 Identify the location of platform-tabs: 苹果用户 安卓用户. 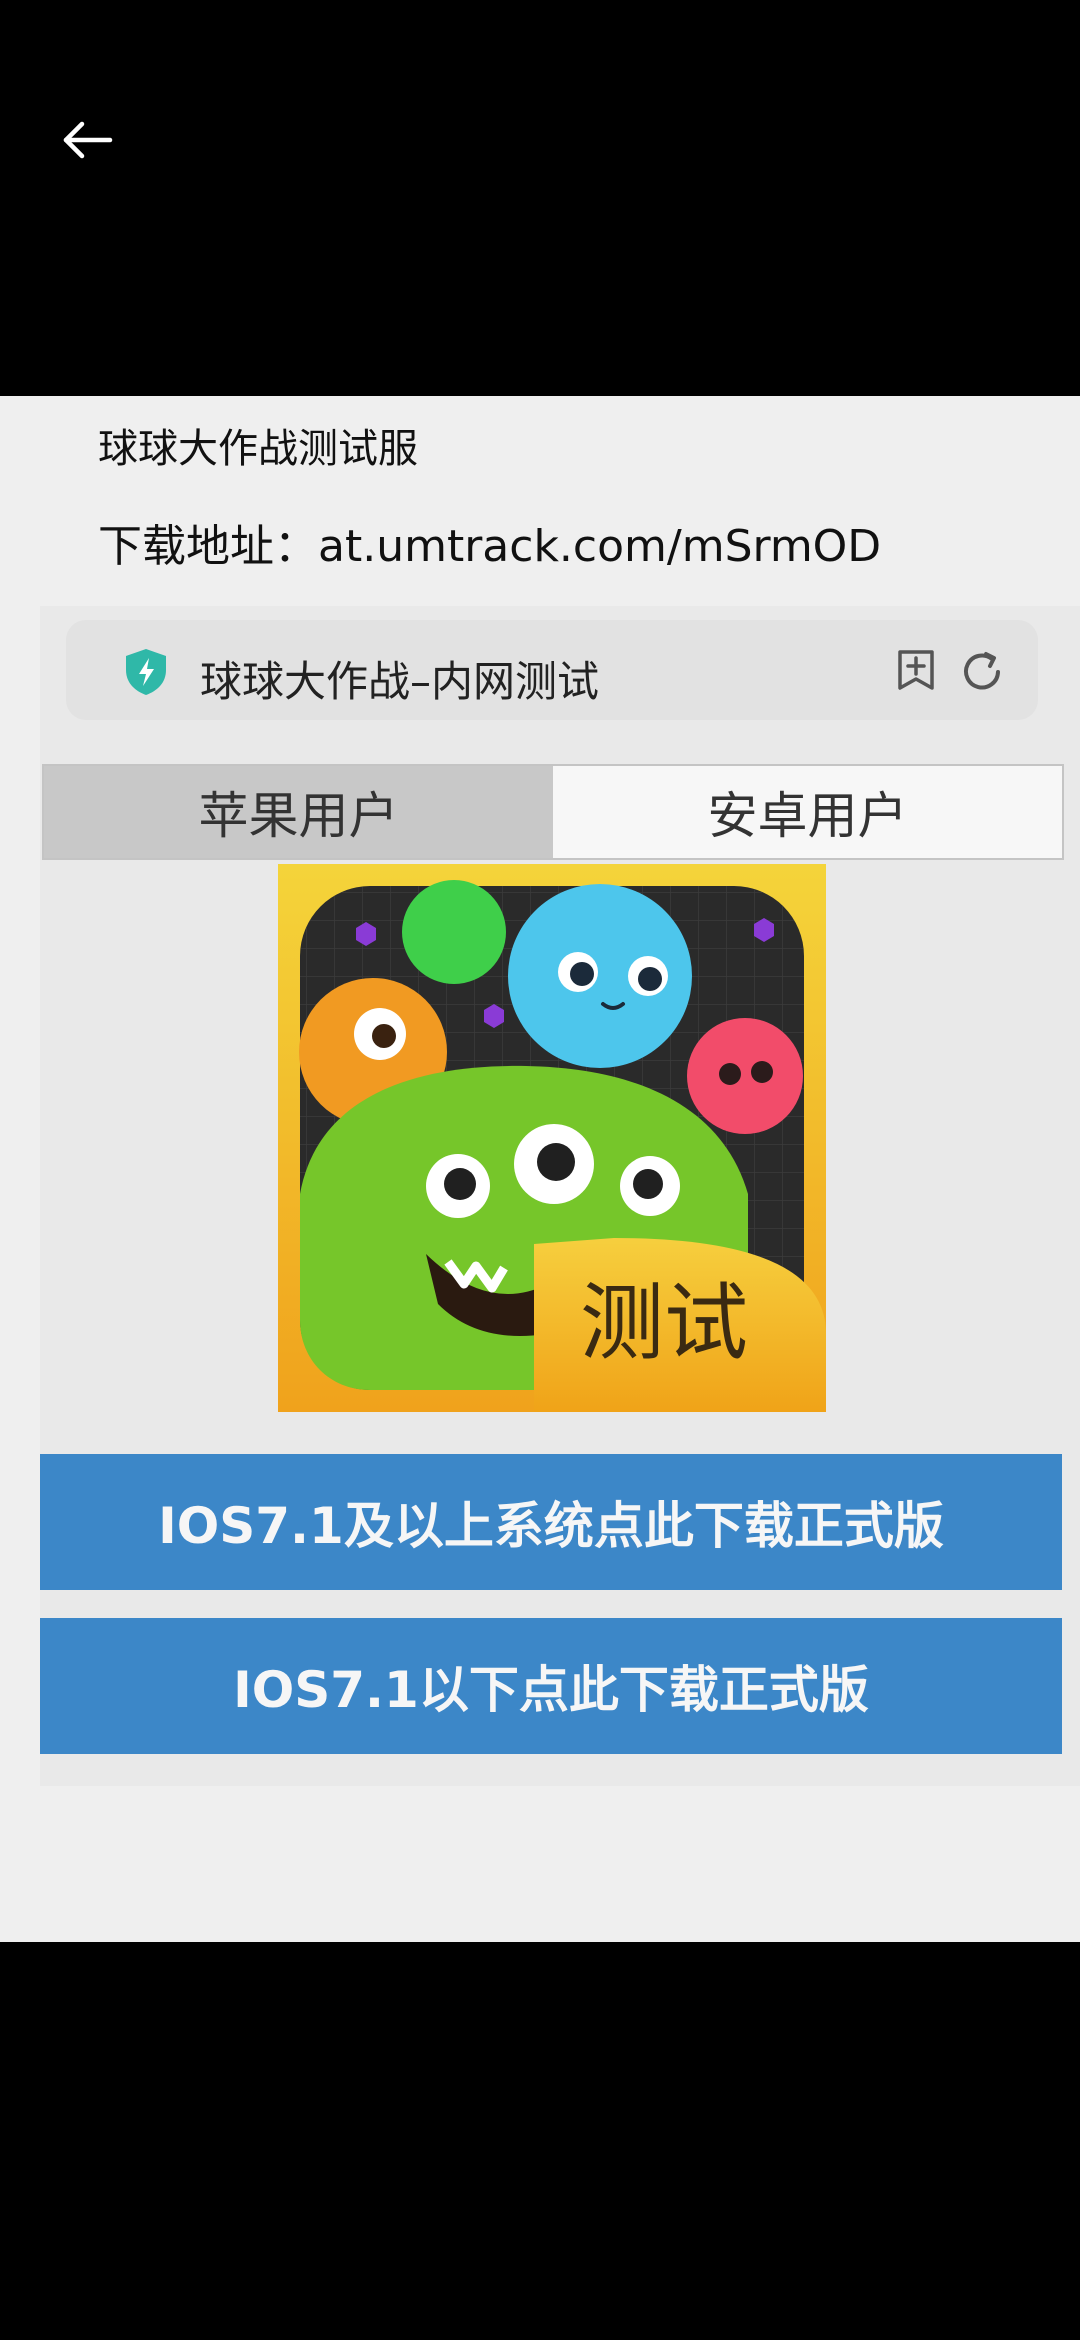
(553, 812).